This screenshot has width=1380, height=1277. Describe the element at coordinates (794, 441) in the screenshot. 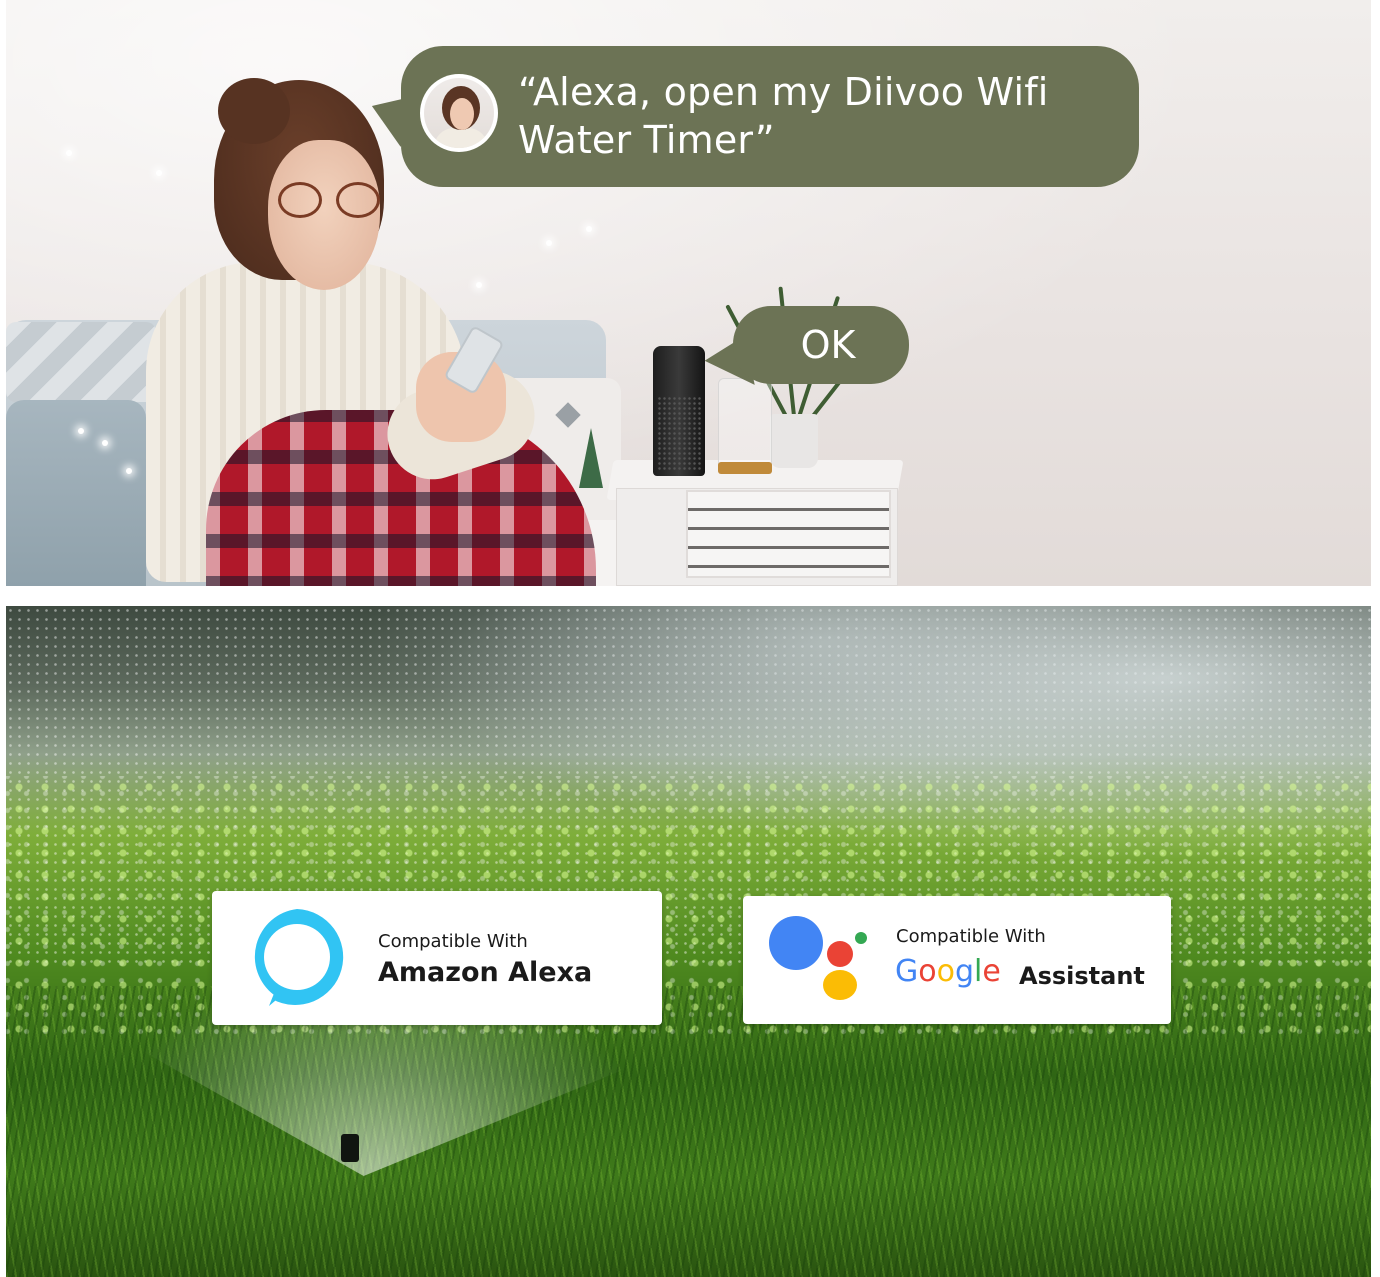

I see `plant-pot` at that location.